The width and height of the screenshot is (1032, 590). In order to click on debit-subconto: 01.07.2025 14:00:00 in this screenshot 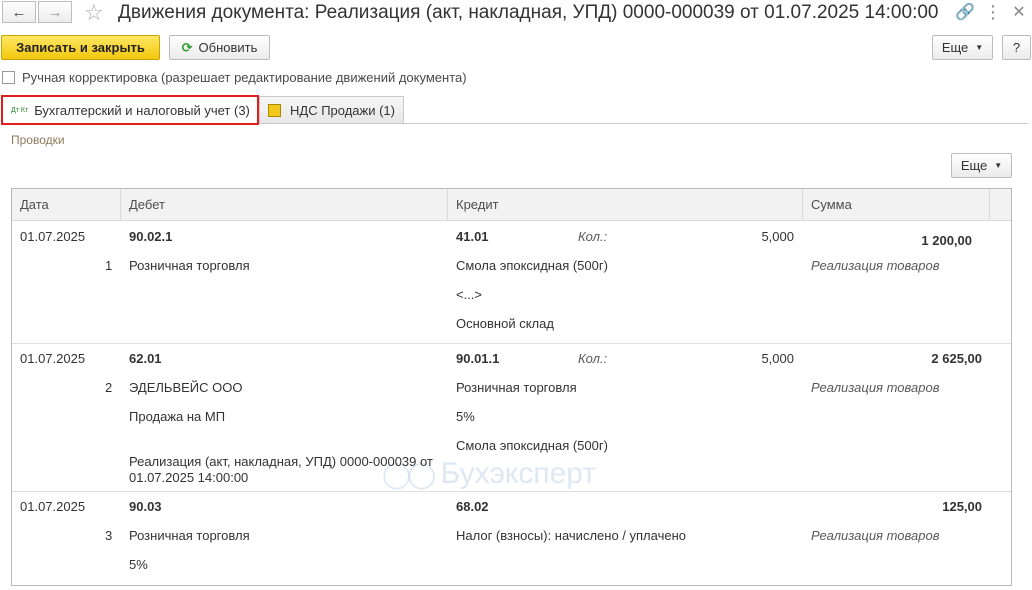, I will do `click(189, 477)`.